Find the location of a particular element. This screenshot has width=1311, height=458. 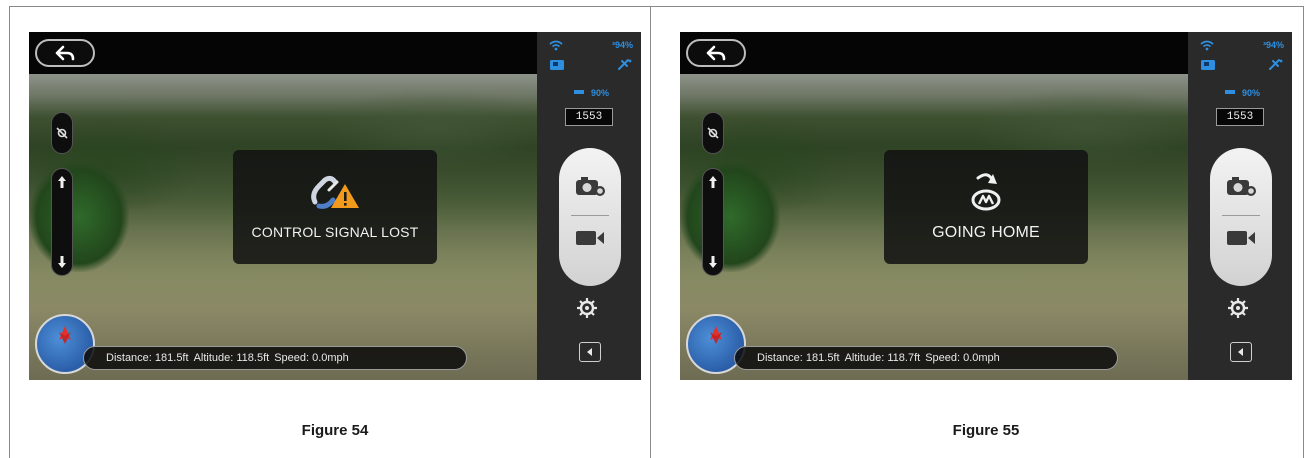

status-overlay: CONTROL SIGNAL LOST is located at coordinates (335, 207).